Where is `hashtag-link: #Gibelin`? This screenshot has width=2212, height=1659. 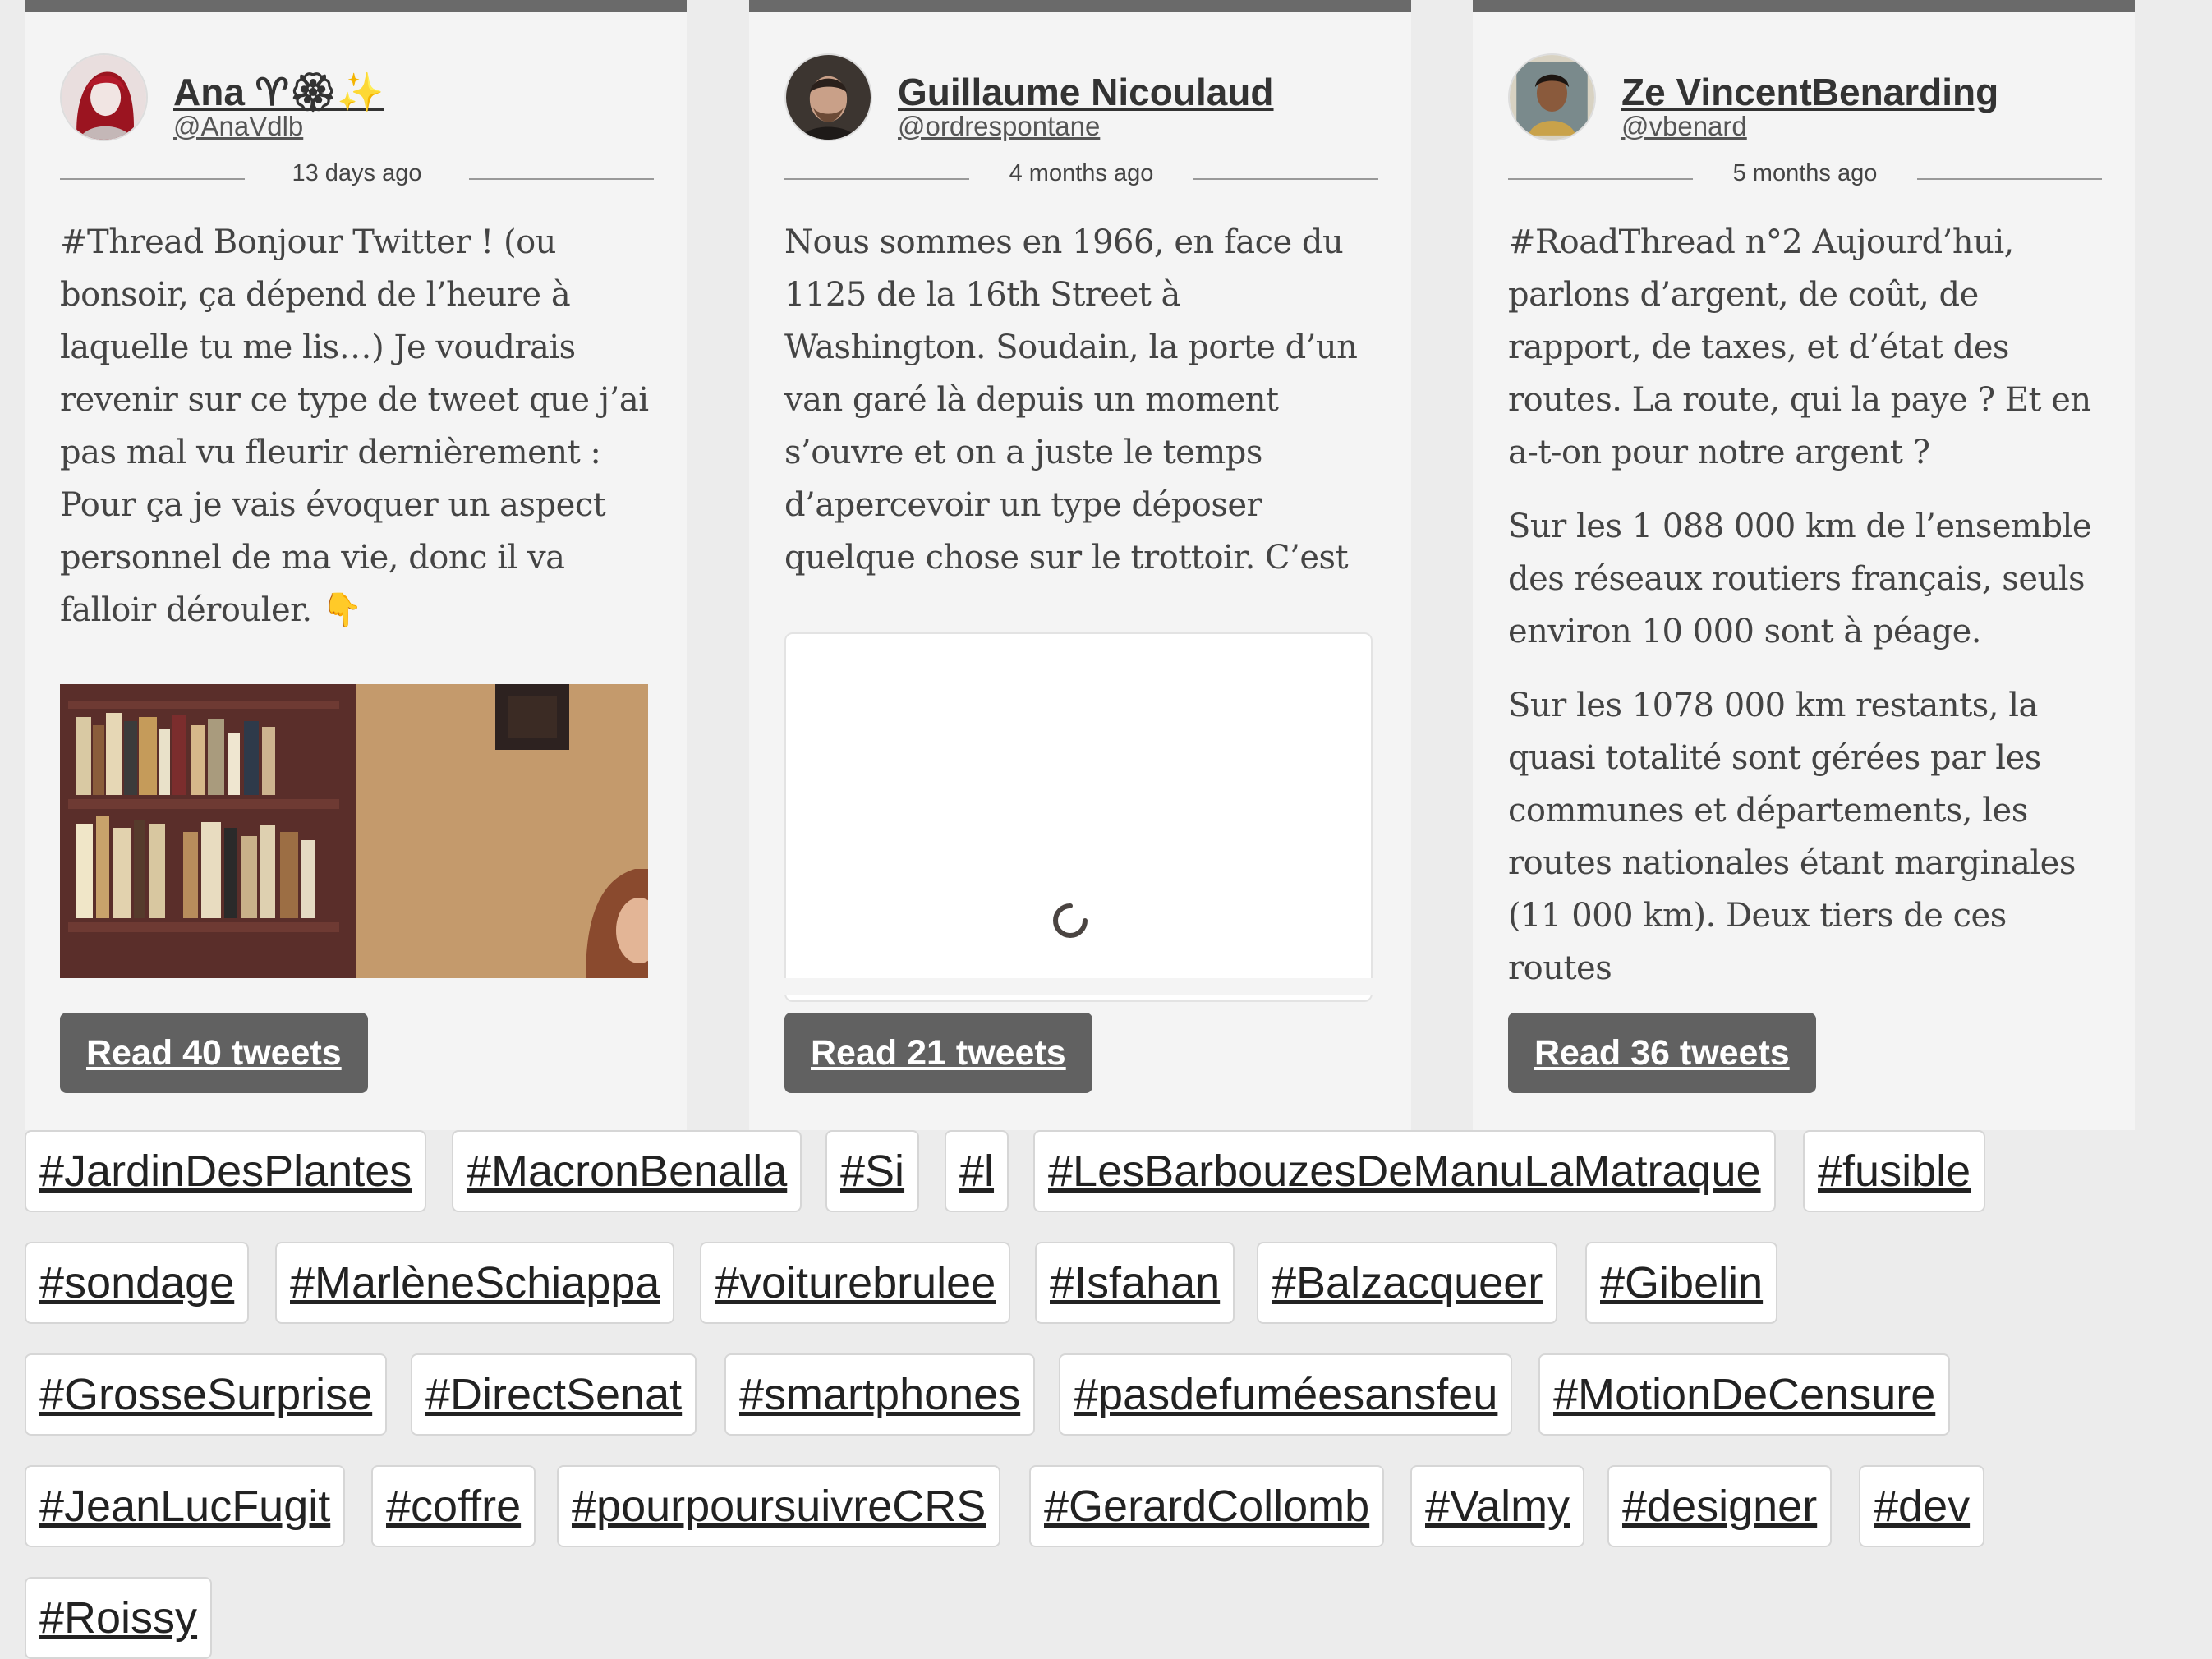
hashtag-link: #Gibelin is located at coordinates (1681, 1283).